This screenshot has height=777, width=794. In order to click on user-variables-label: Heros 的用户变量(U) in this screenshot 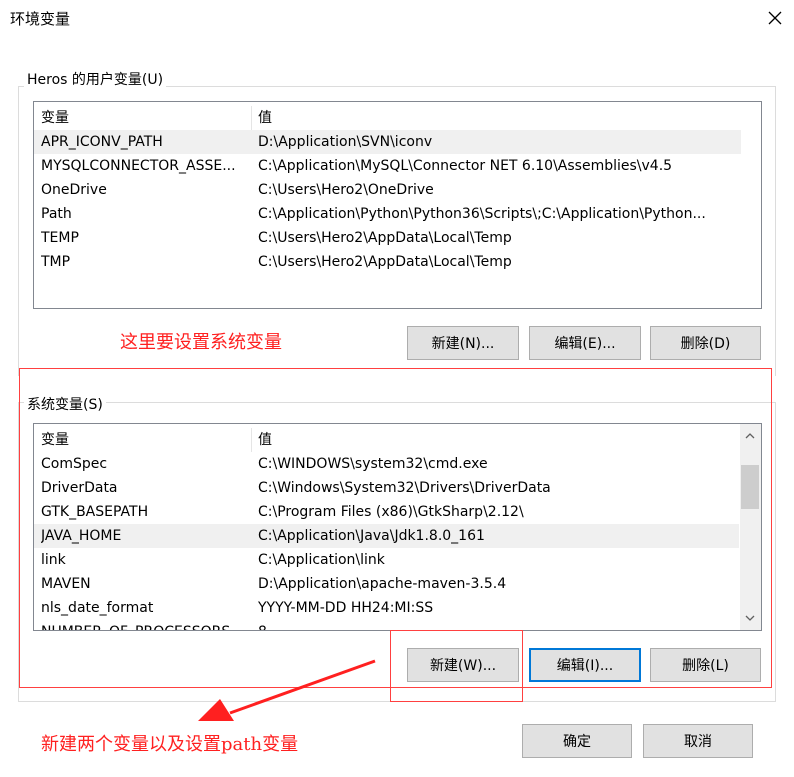, I will do `click(95, 79)`.